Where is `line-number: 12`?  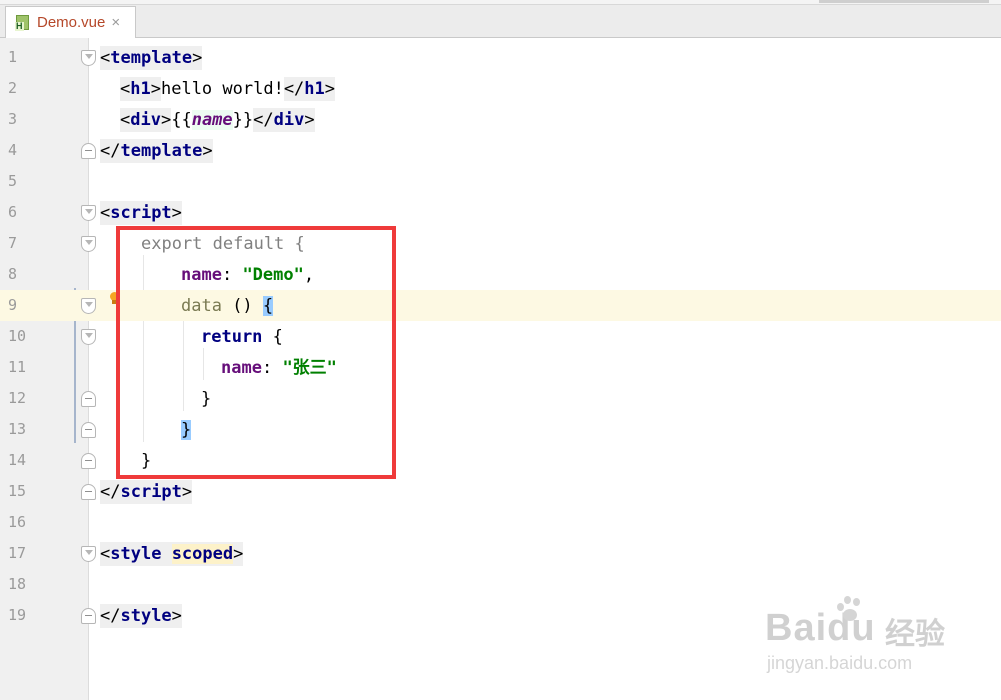 line-number: 12 is located at coordinates (17, 398).